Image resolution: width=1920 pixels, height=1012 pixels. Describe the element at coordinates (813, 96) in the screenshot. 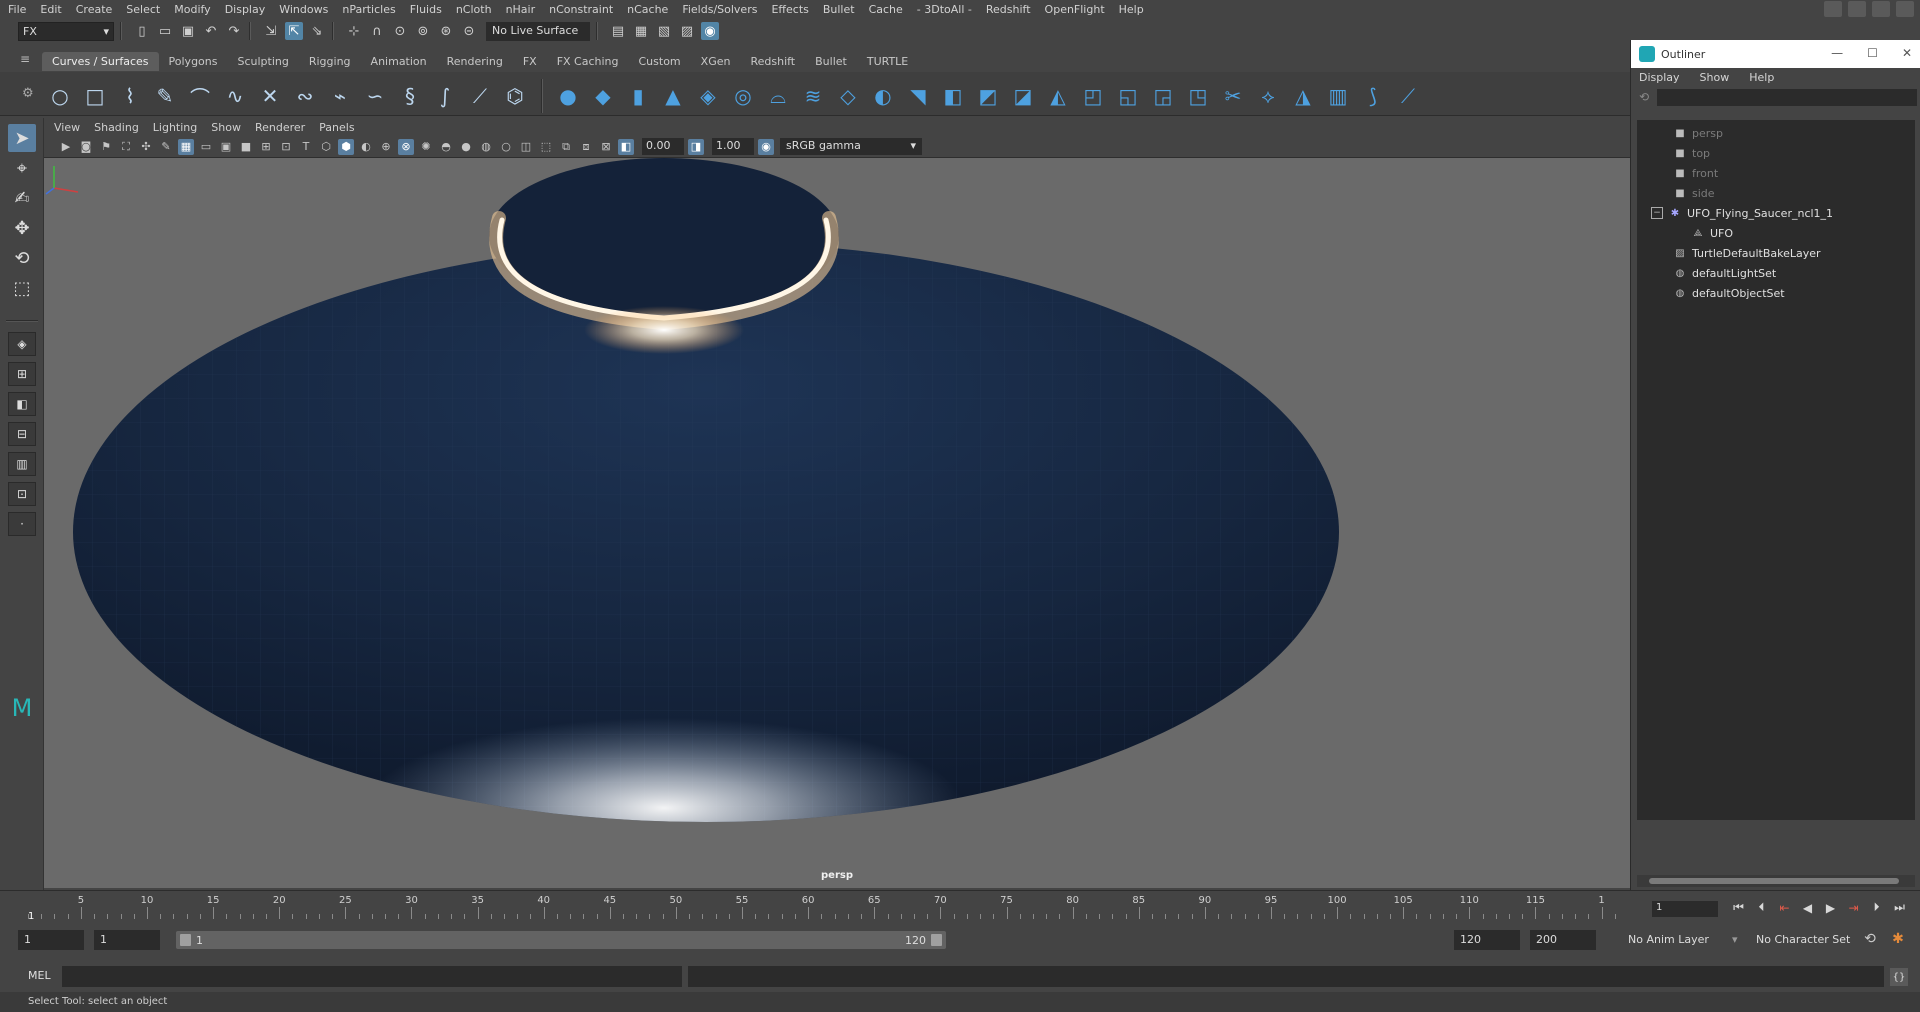

I see `loft-icon: ≋` at that location.